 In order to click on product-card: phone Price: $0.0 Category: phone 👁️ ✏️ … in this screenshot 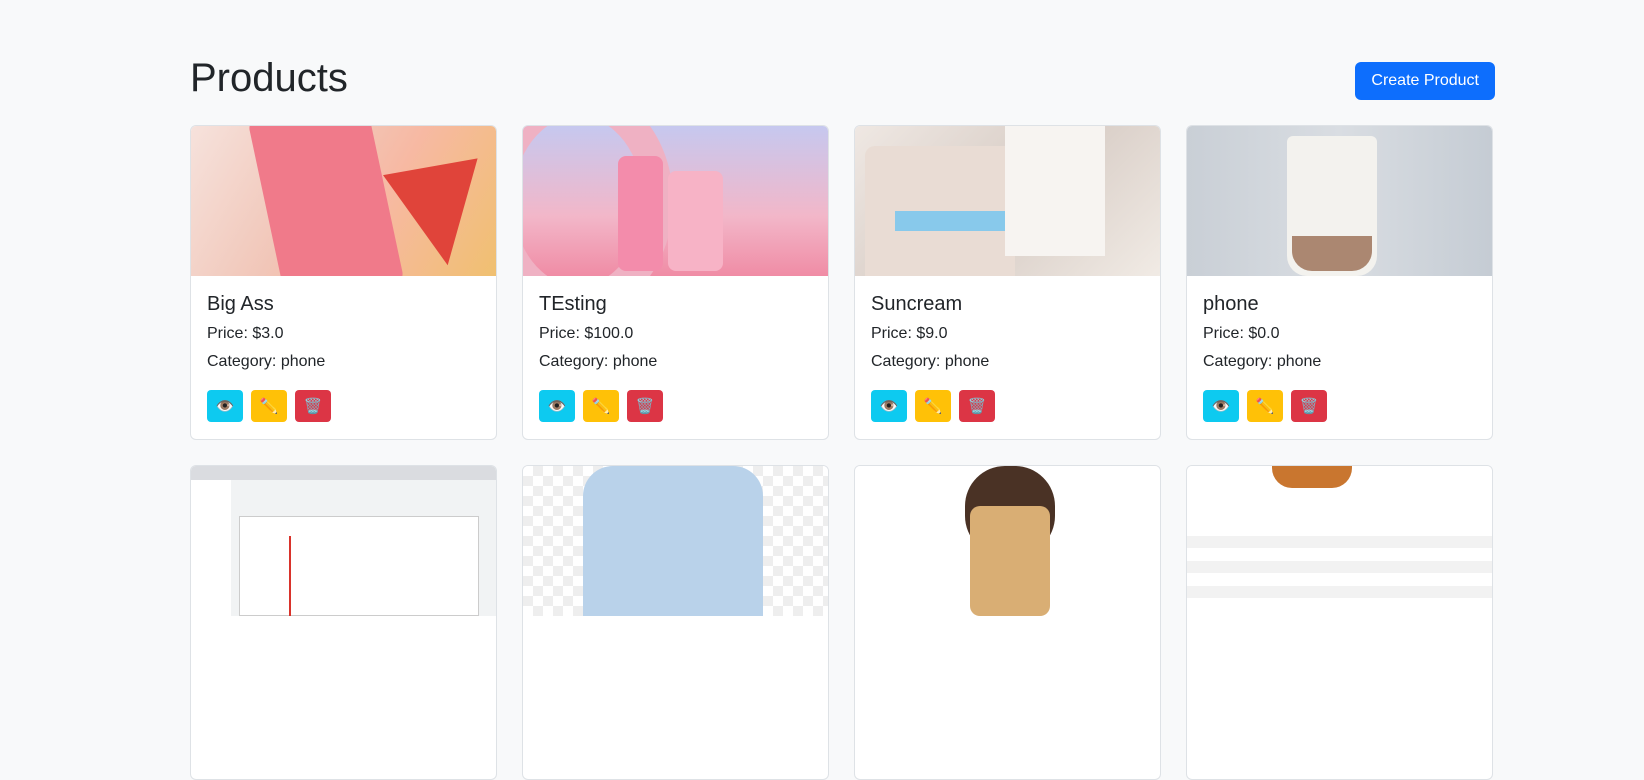, I will do `click(1339, 282)`.